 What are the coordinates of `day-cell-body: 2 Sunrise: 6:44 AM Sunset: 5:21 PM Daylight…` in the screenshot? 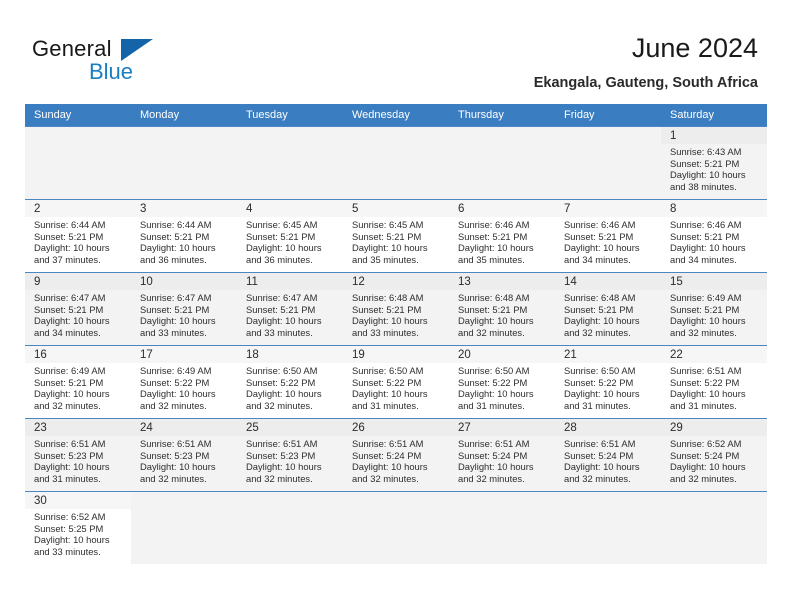 It's located at (78, 236).